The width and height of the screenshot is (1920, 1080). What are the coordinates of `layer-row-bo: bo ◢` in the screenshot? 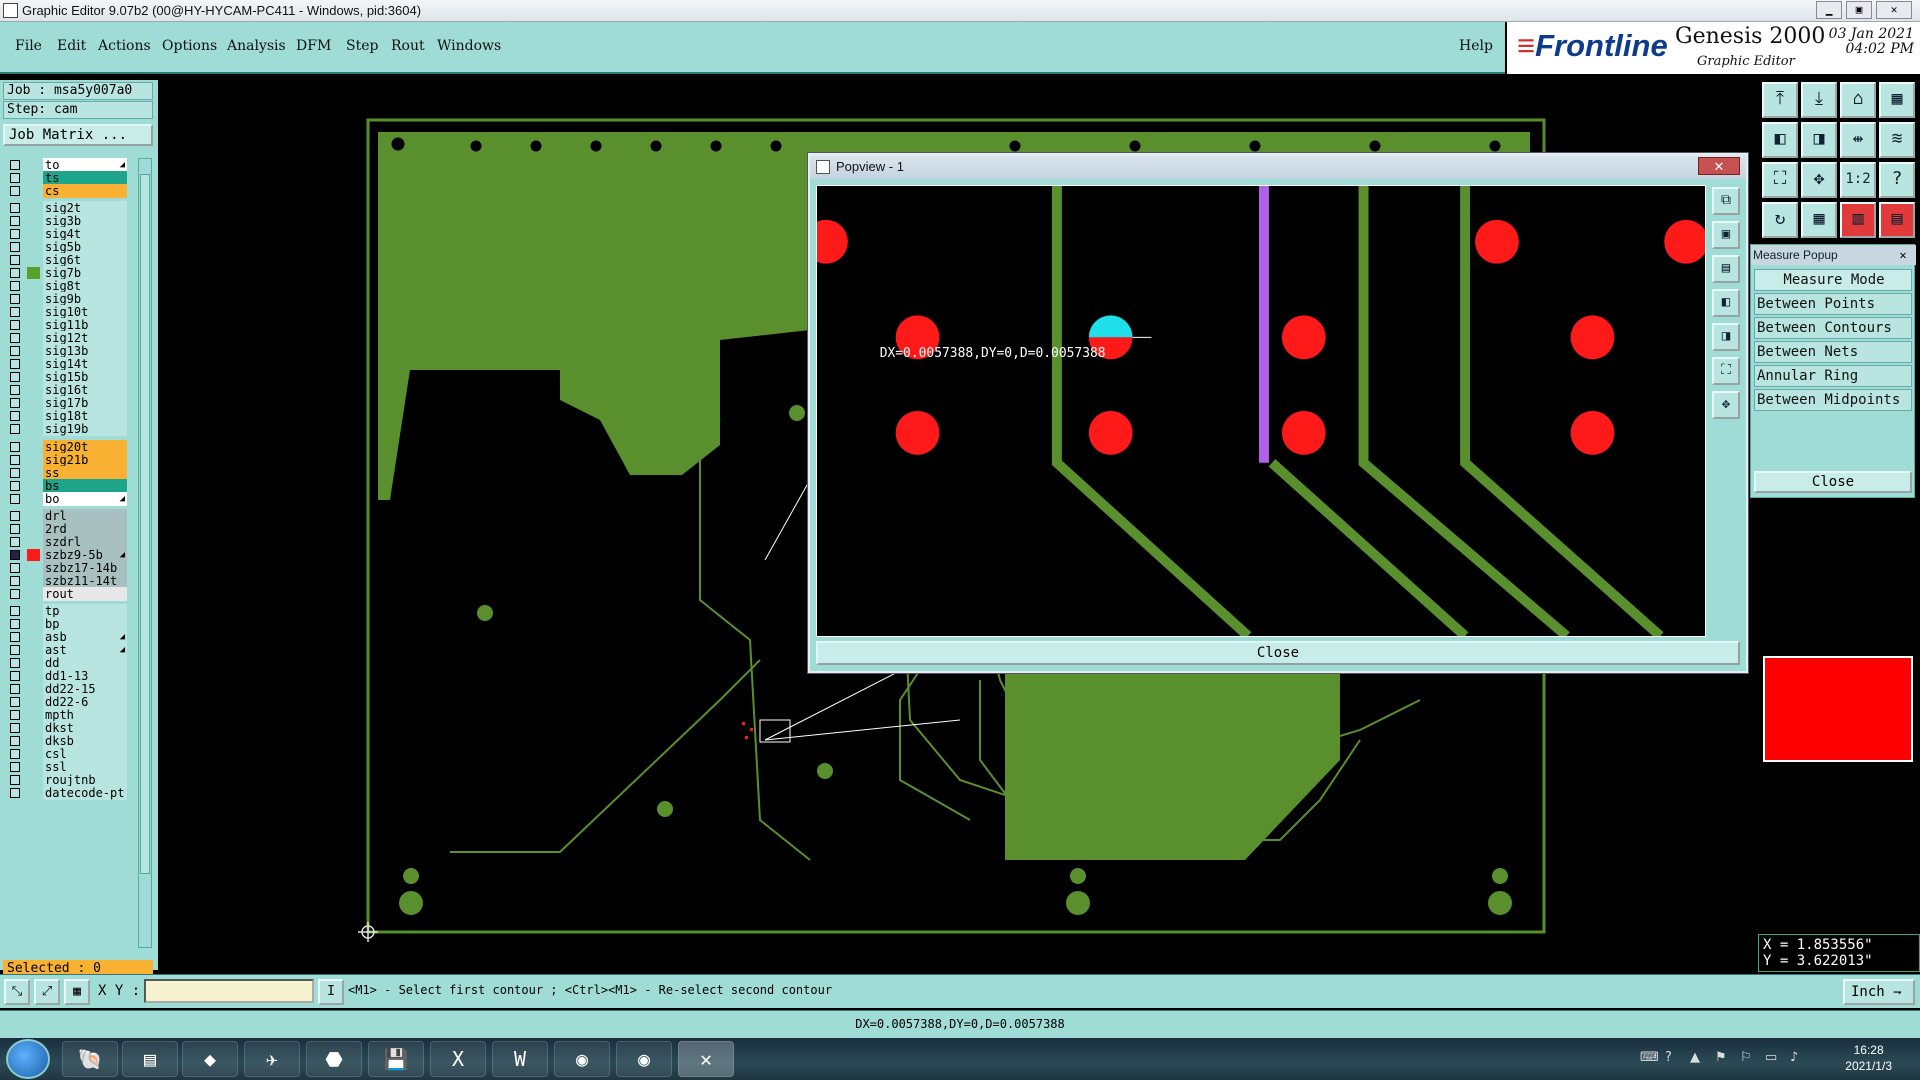 It's located at (65, 499).